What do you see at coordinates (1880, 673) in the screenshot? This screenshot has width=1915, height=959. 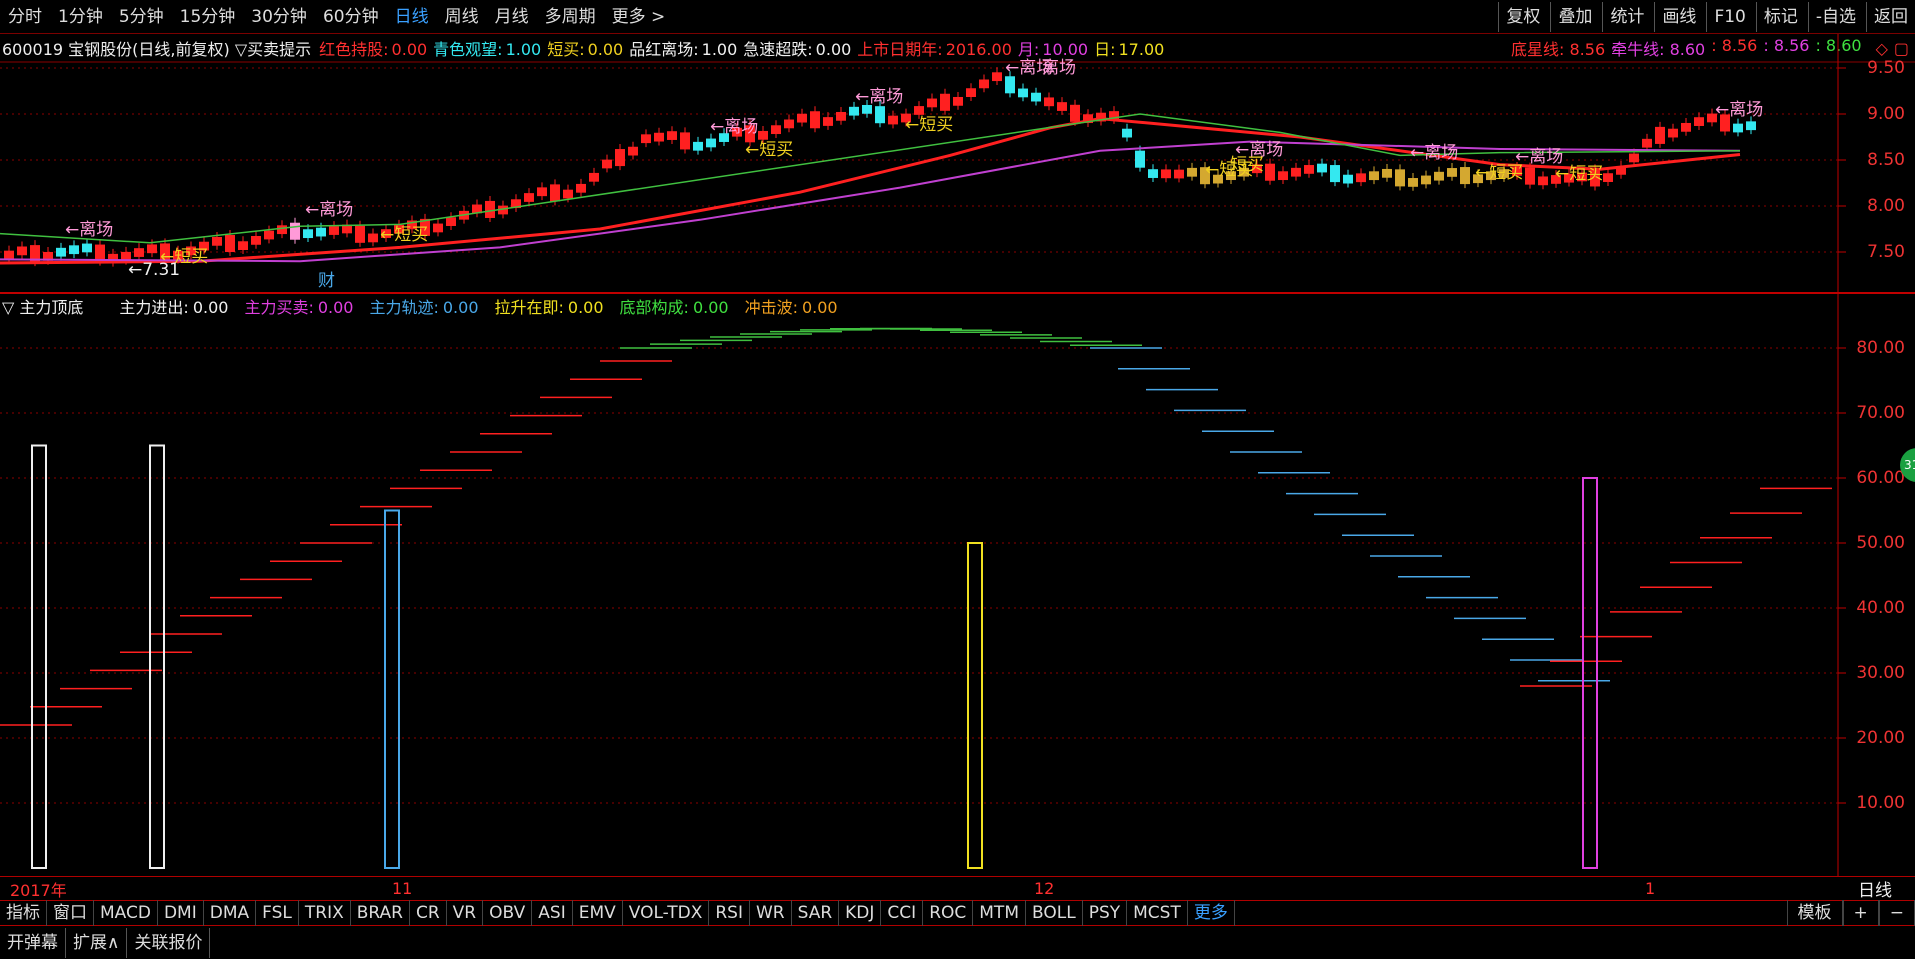 I see `indicator-axis-label: 30.00` at bounding box center [1880, 673].